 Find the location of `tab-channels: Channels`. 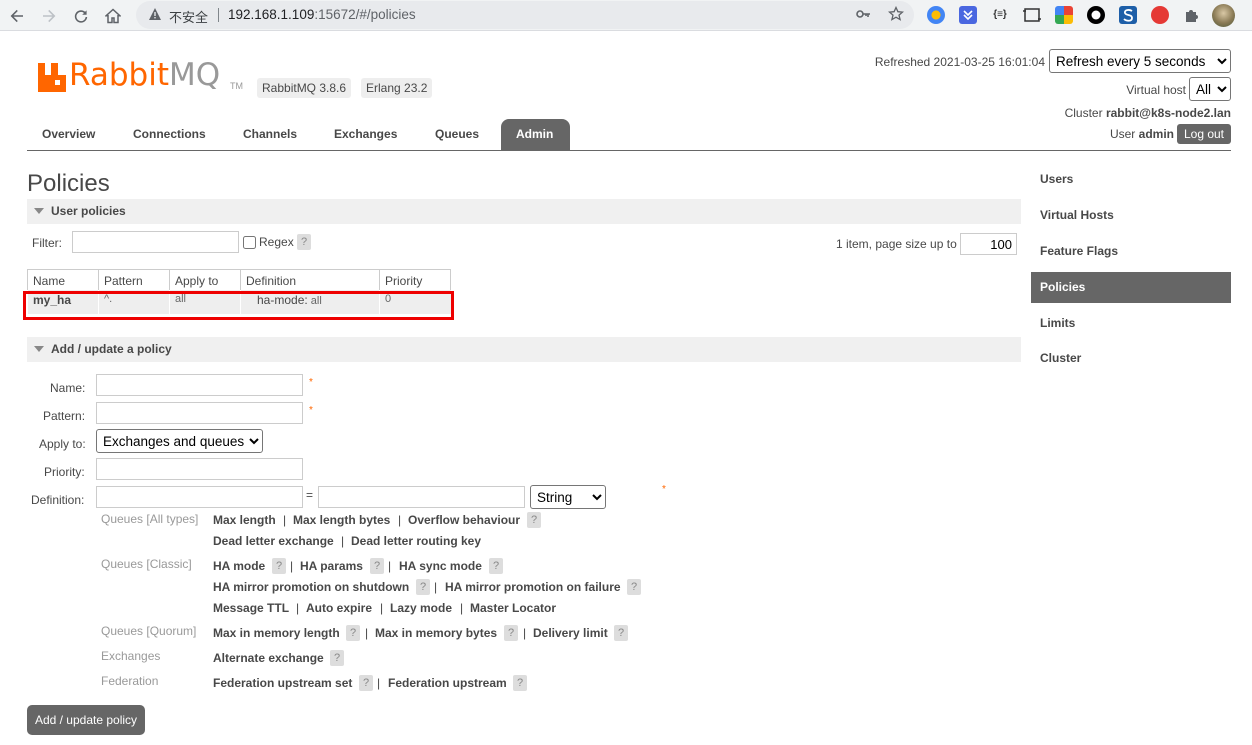

tab-channels: Channels is located at coordinates (270, 134).